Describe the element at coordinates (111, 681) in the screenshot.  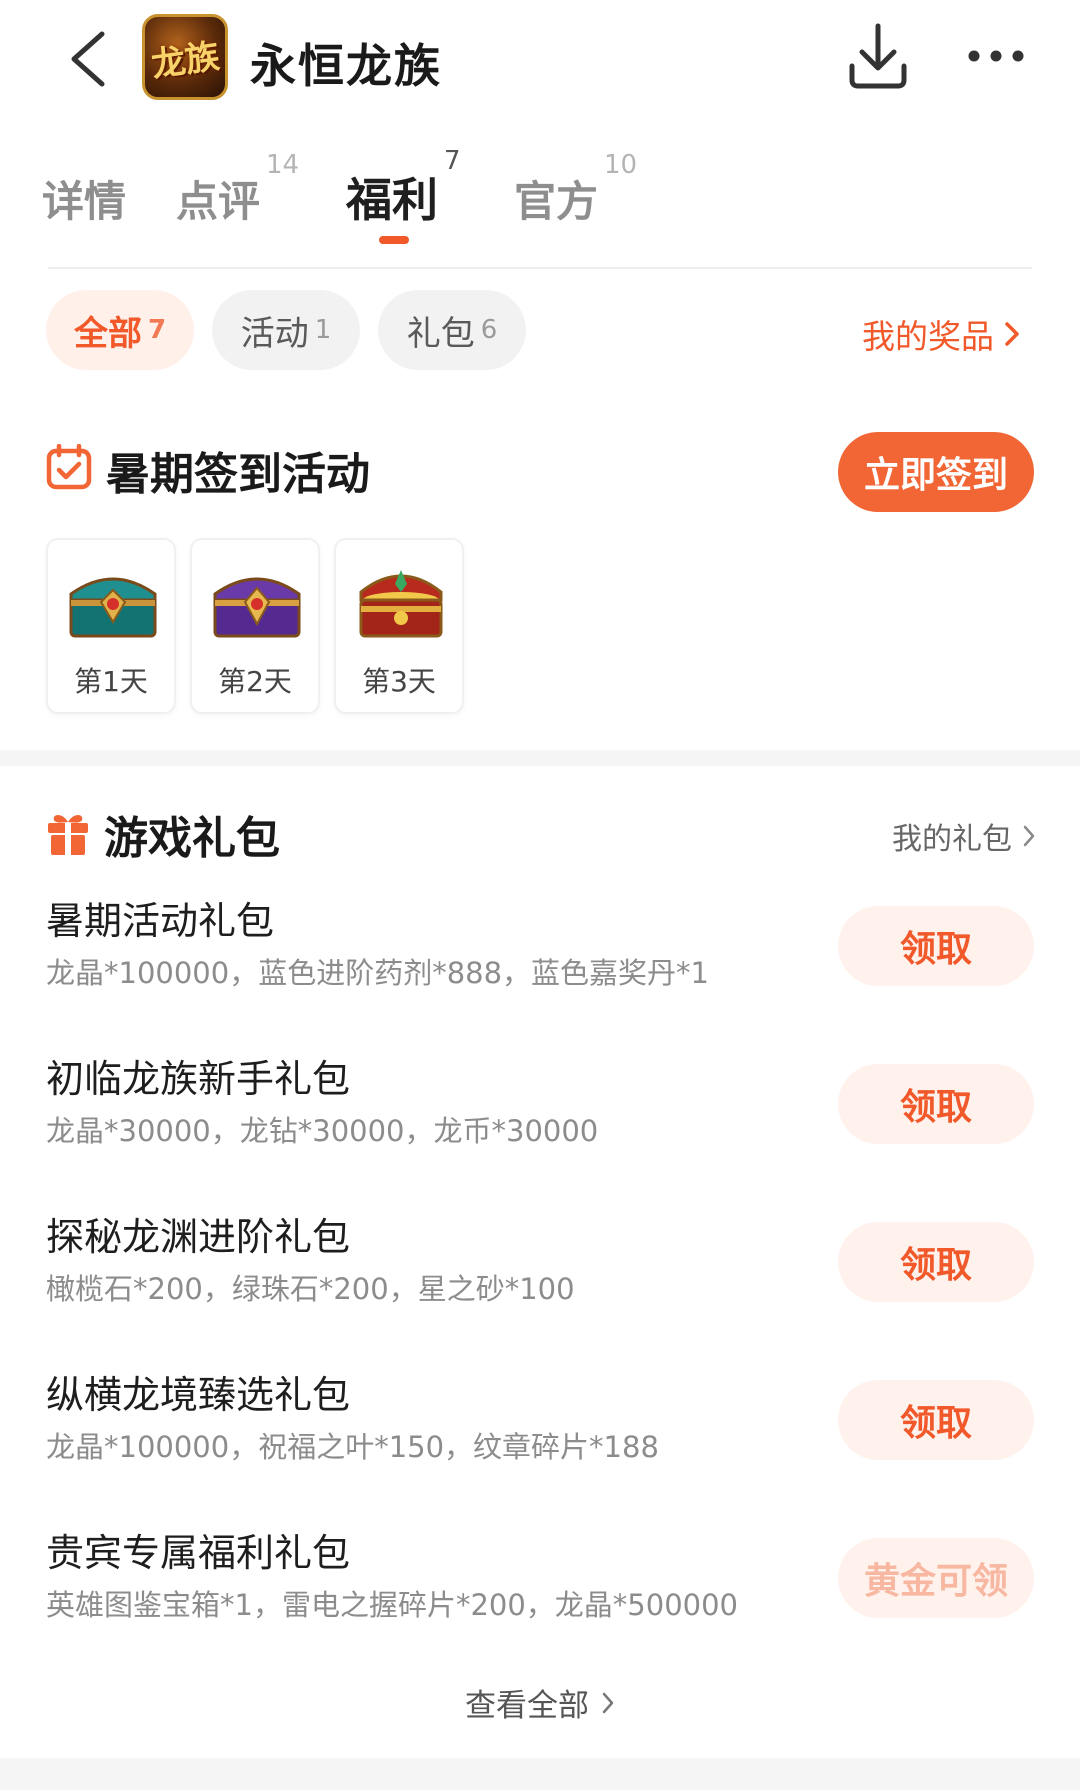
I see `day-label: 第1天` at that location.